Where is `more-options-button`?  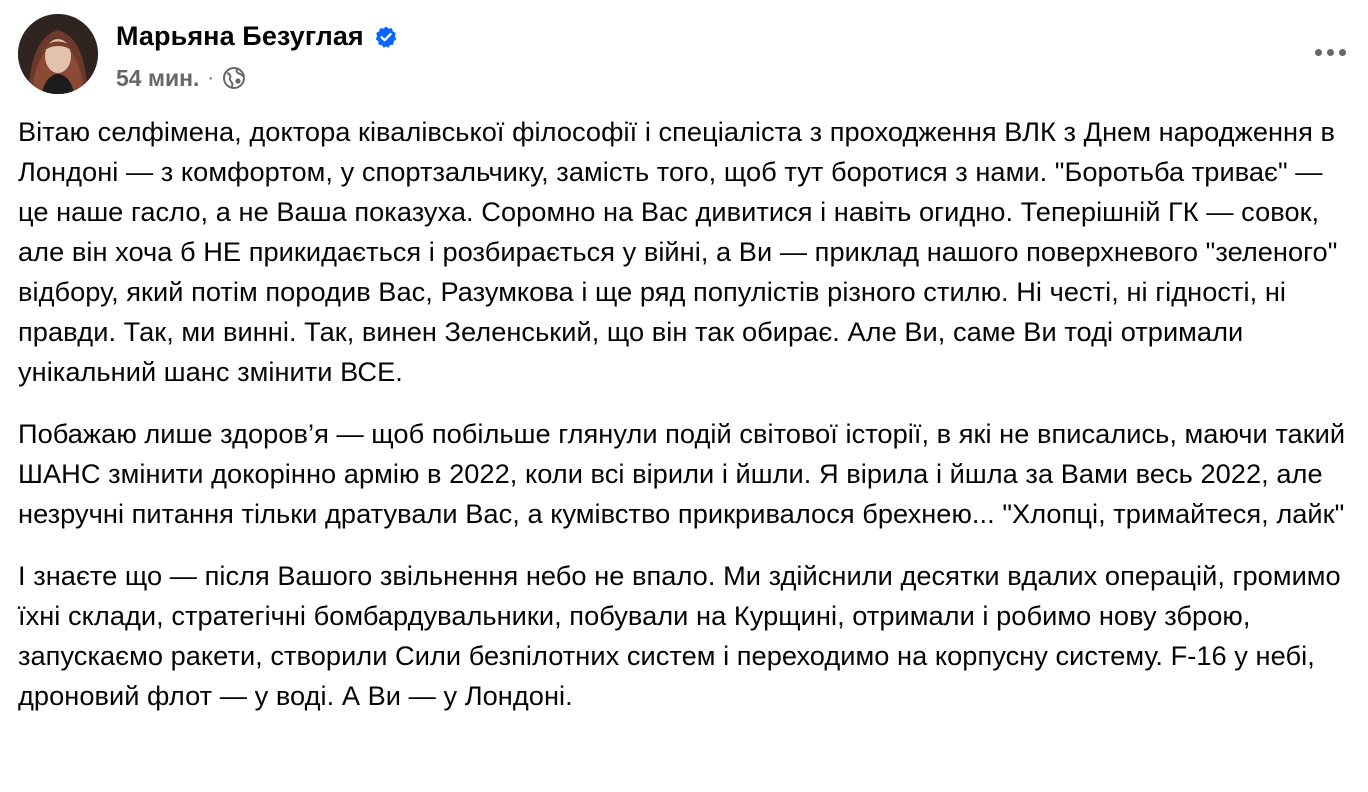
more-options-button is located at coordinates (1330, 52).